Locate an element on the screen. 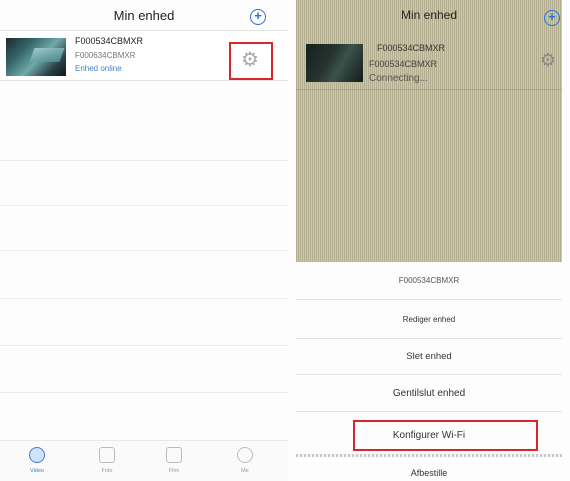  reconnect-device-button: Gentilslut enhed is located at coordinates (429, 393).